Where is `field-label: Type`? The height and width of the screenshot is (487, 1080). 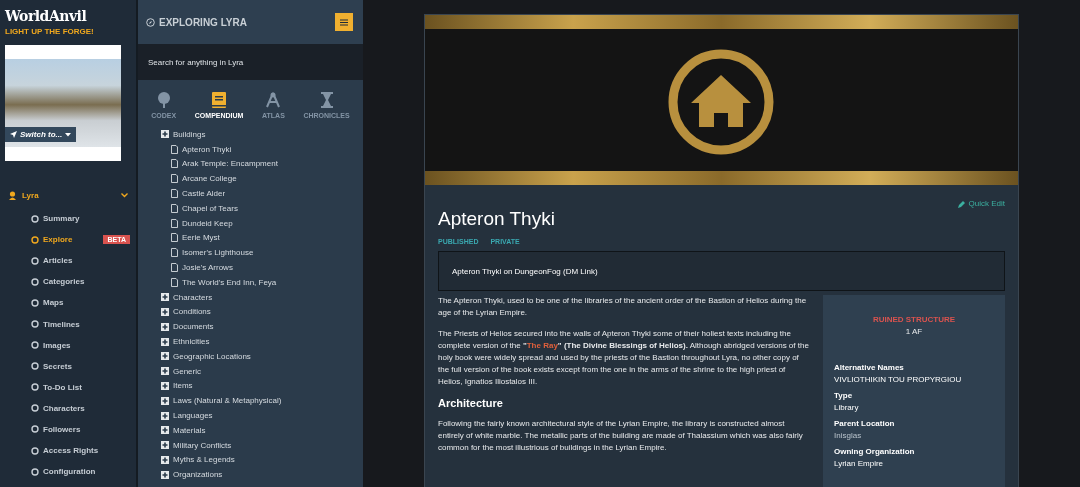
field-label: Type is located at coordinates (844, 395).